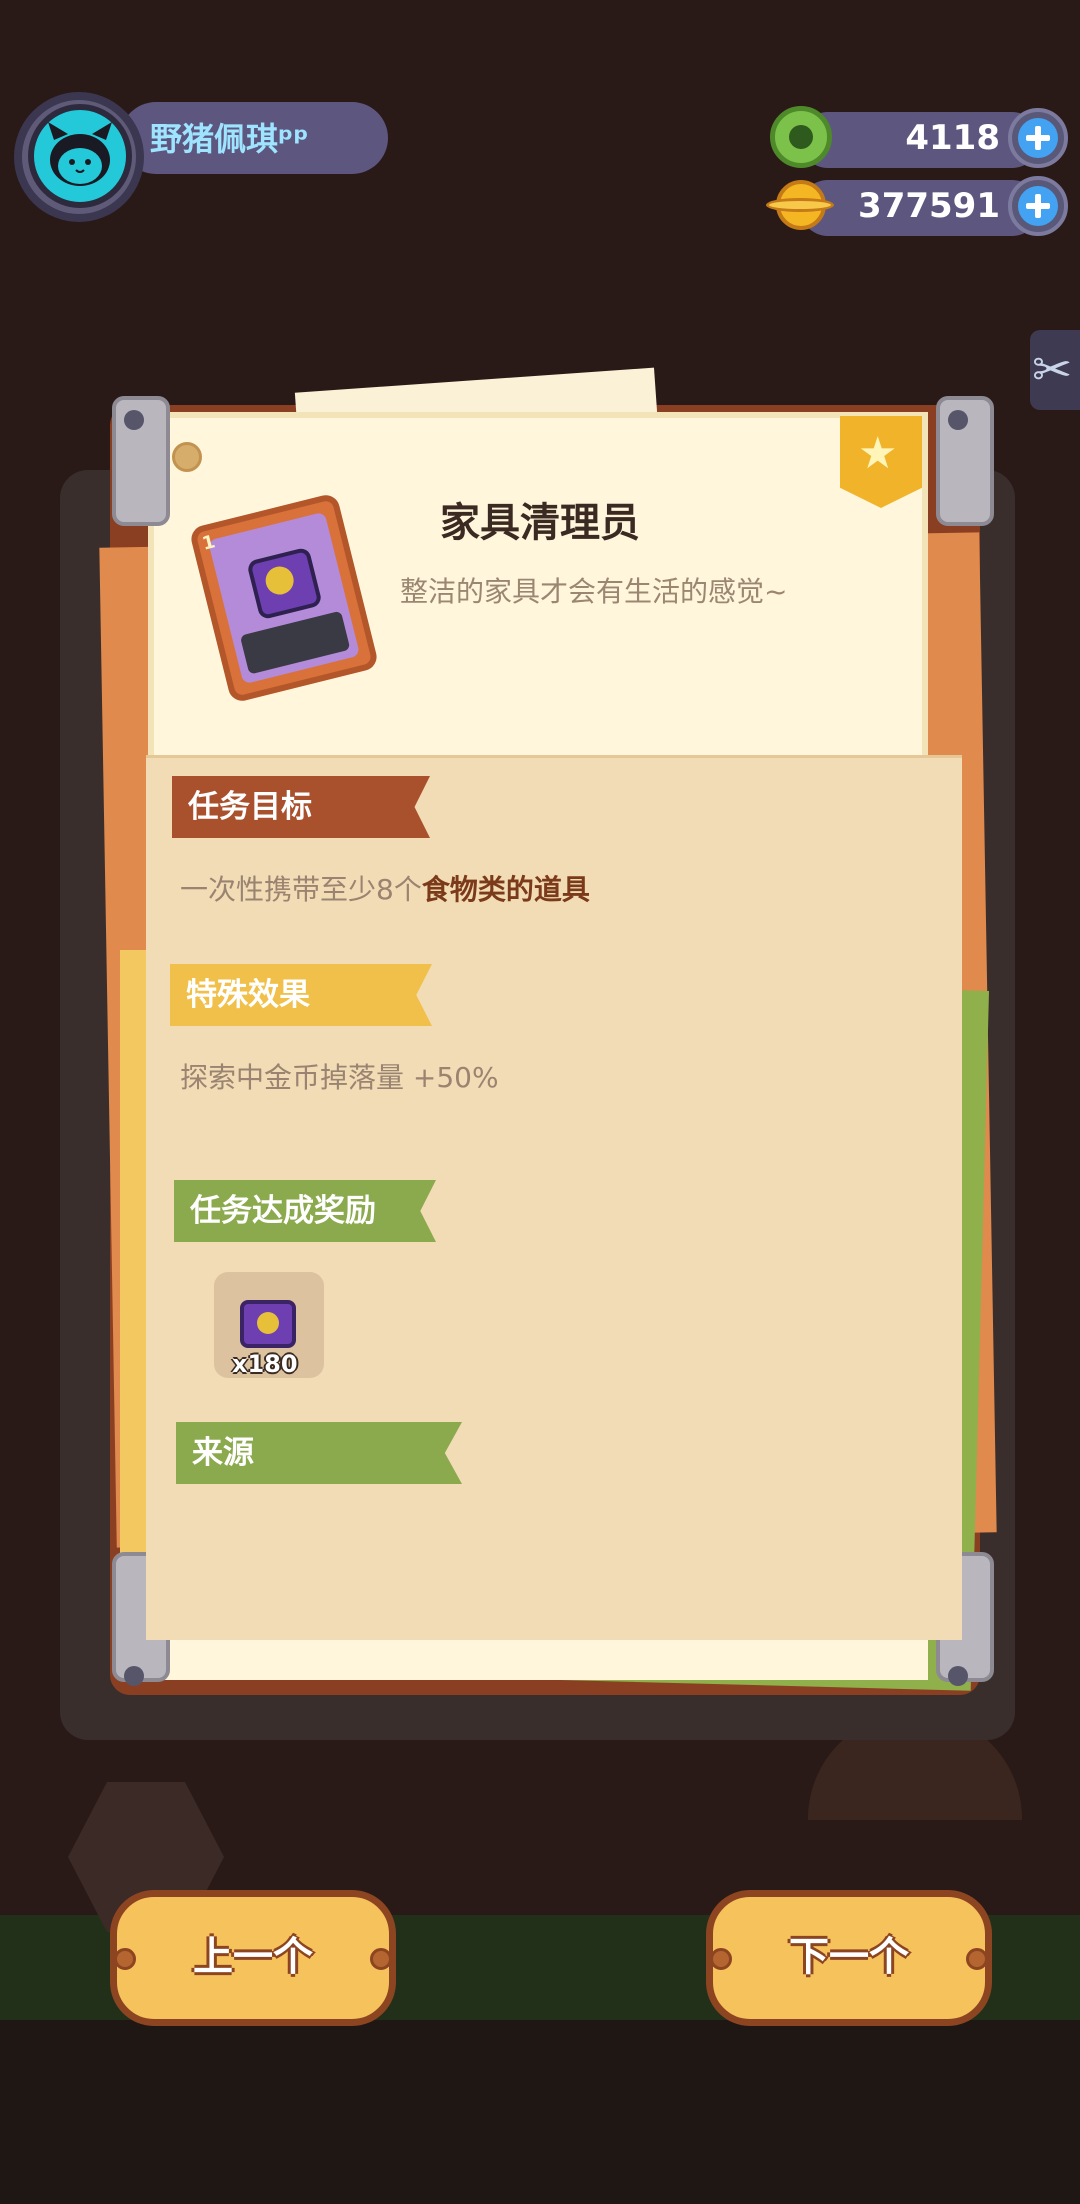  I want to click on pin-icon, so click(187, 457).